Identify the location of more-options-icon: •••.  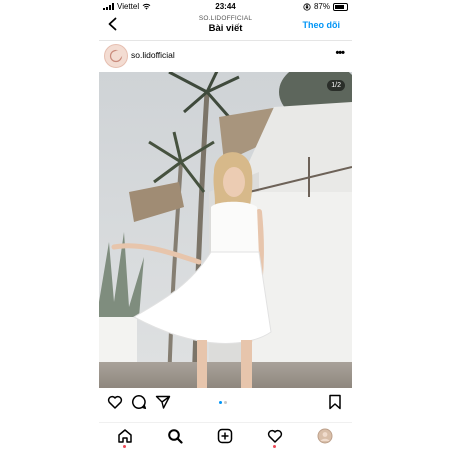
(340, 53).